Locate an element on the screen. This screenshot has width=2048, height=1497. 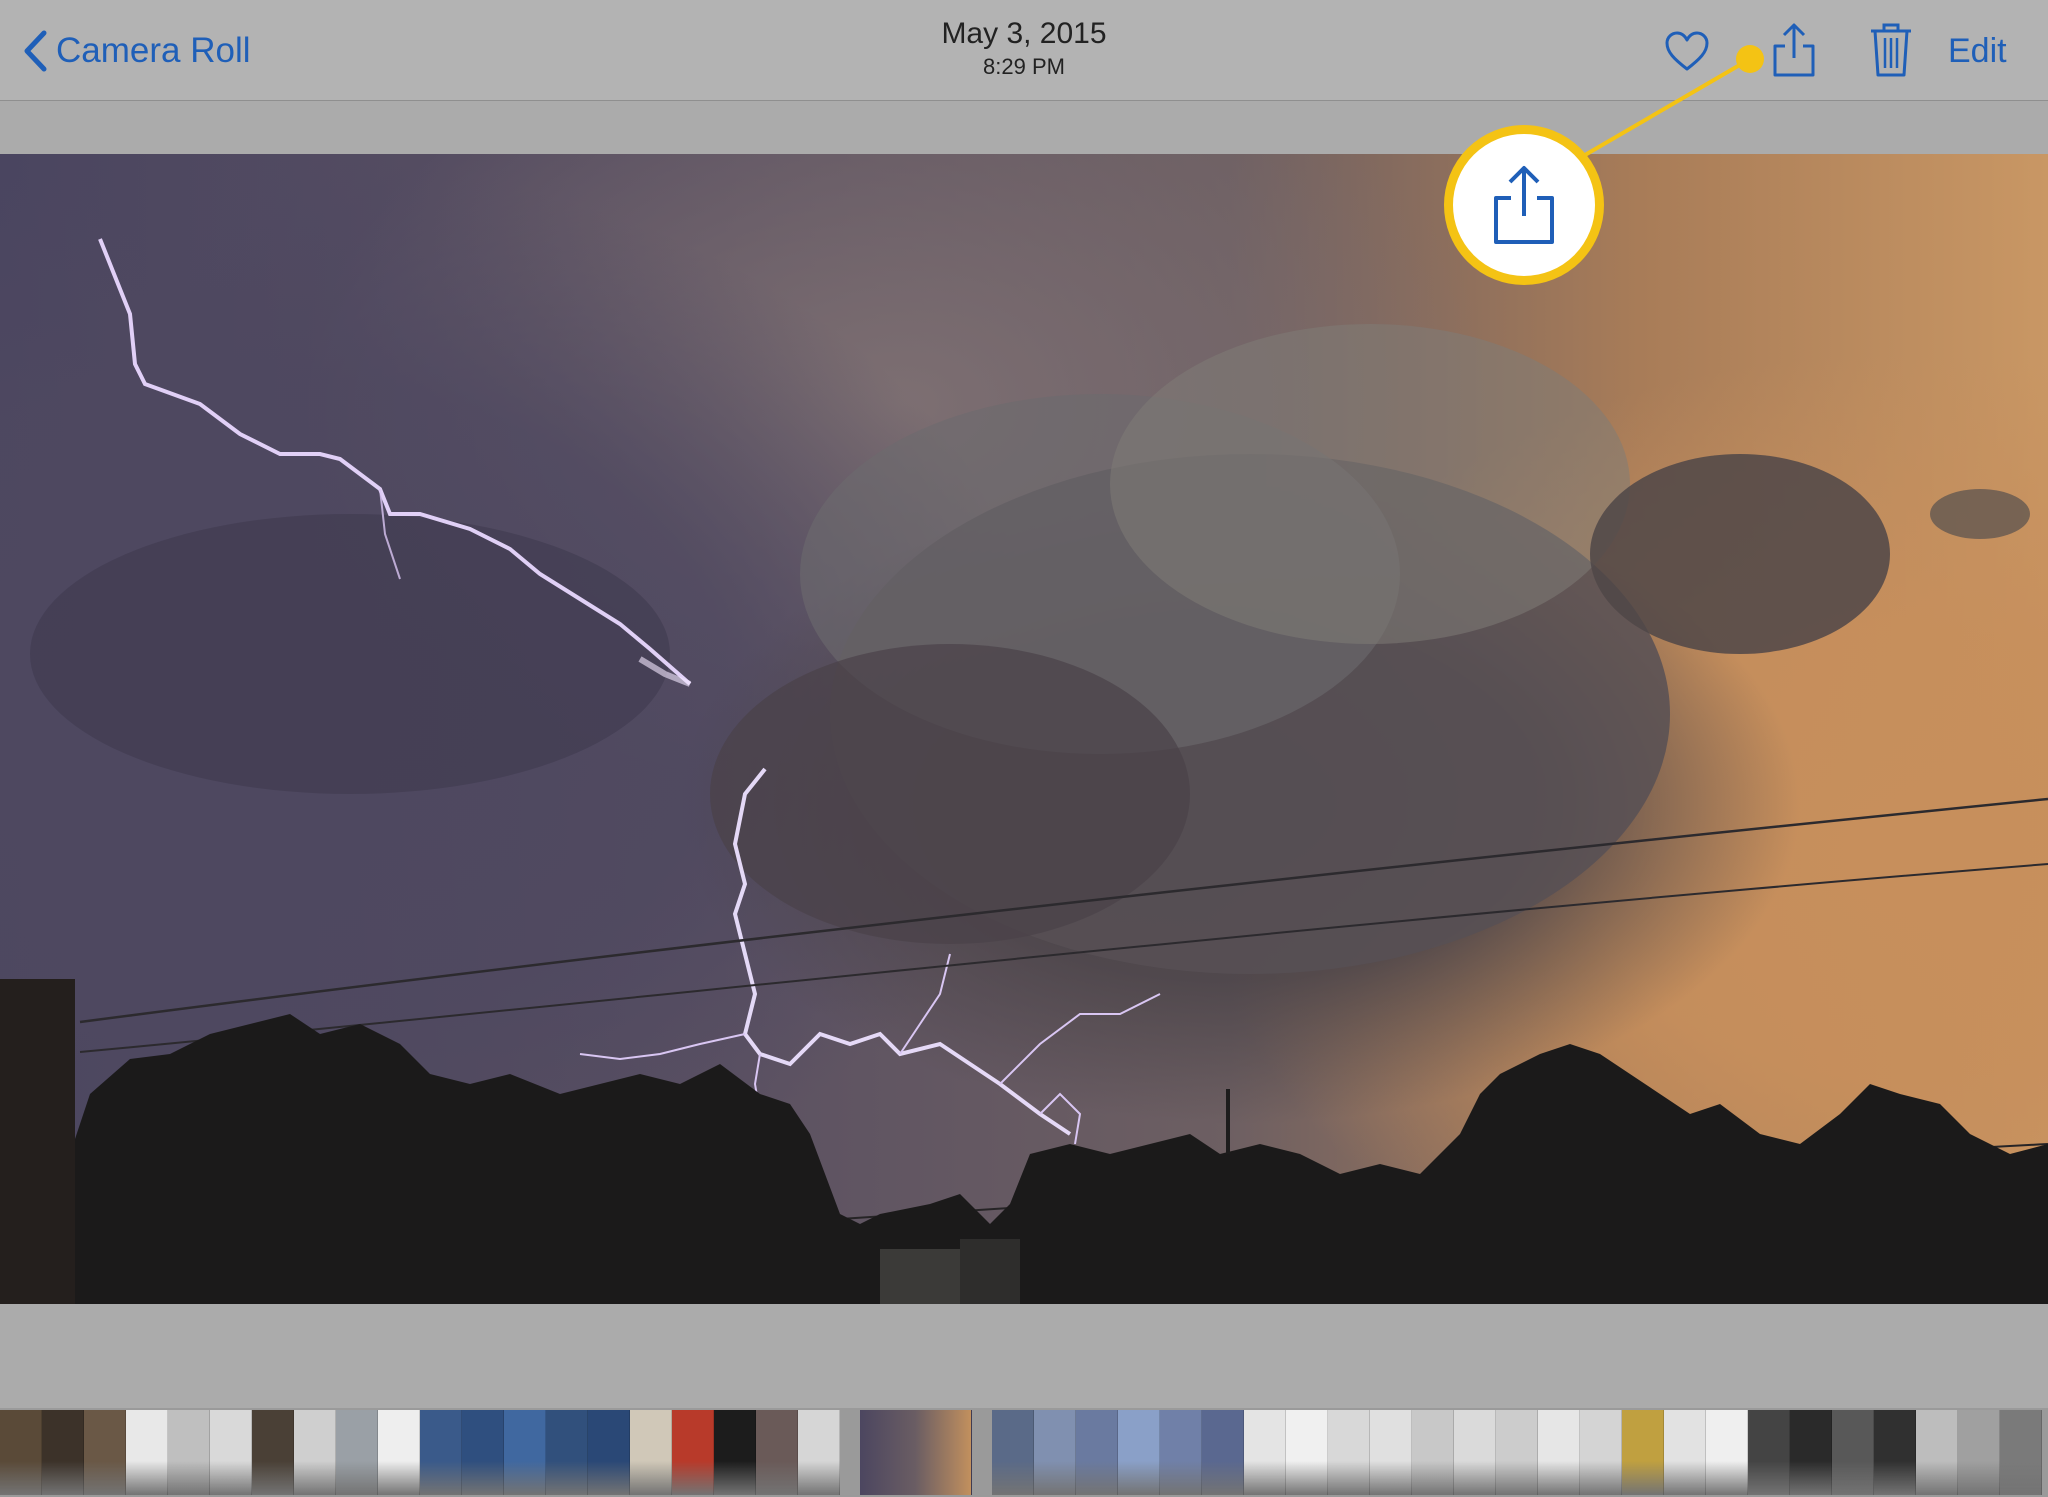
share-callout-highlight is located at coordinates (1524, 205).